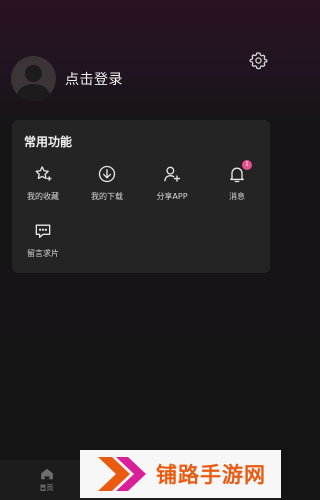 The width and height of the screenshot is (320, 500). I want to click on user-avatar-icon, so click(33, 78).